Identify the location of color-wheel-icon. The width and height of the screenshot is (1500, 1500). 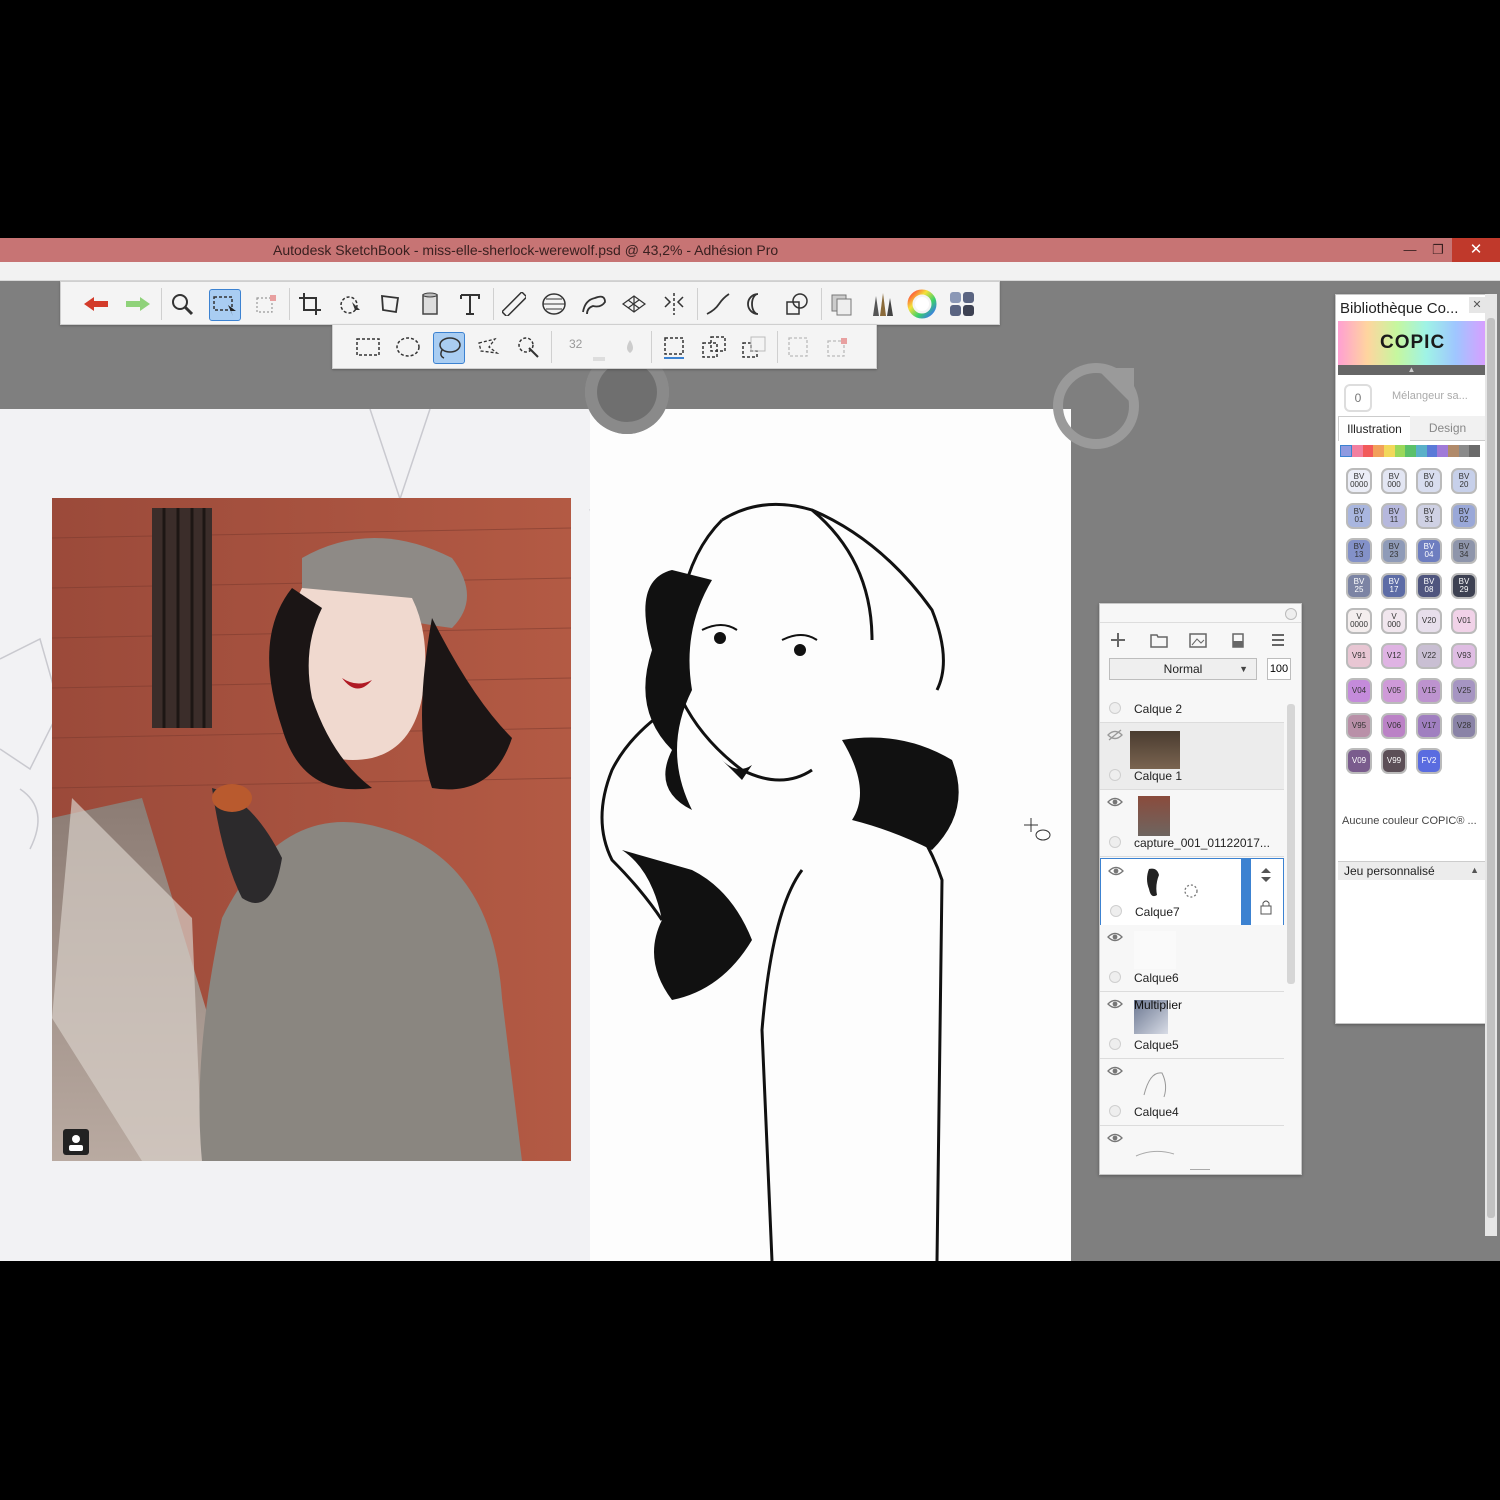
(922, 304).